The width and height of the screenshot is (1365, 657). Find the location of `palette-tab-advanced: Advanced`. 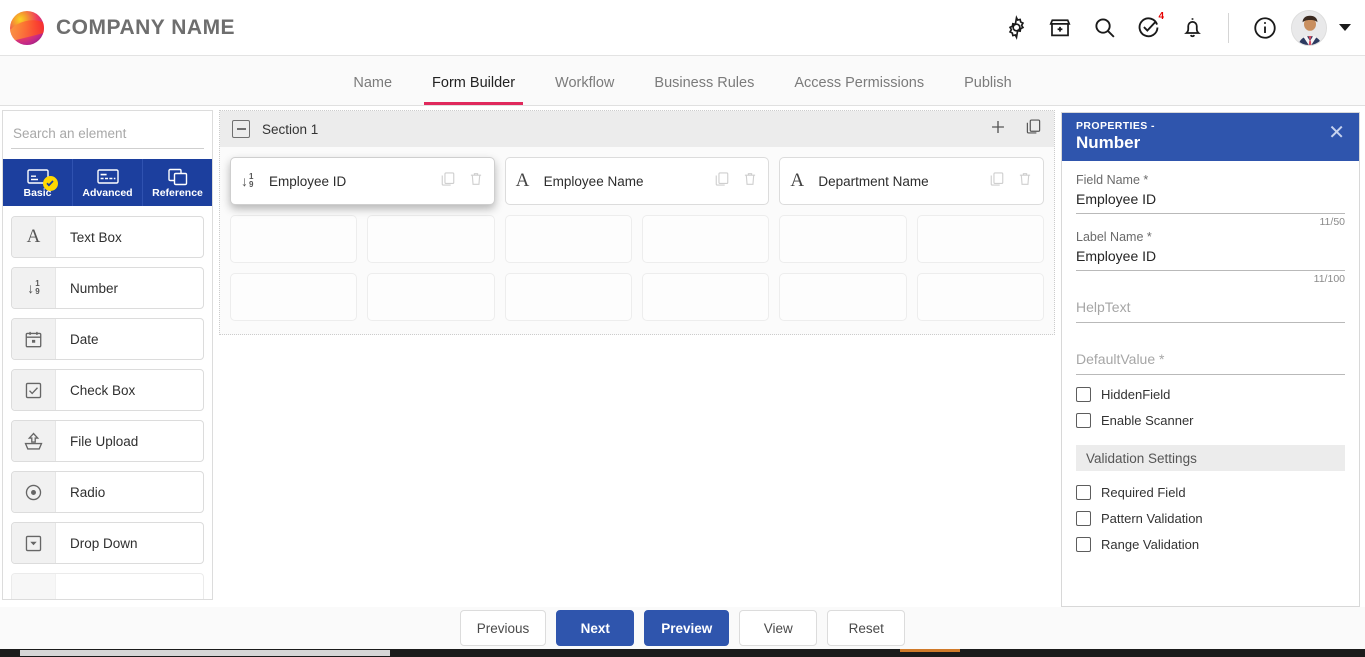

palette-tab-advanced: Advanced is located at coordinates (108, 182).